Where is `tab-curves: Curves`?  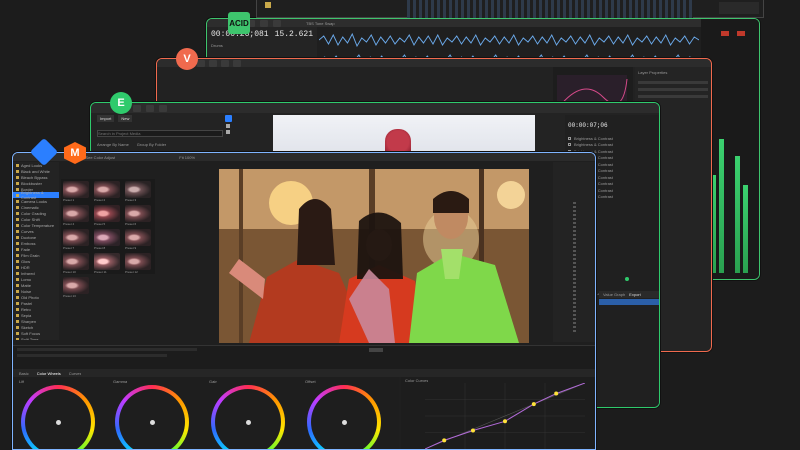 tab-curves: Curves is located at coordinates (75, 373).